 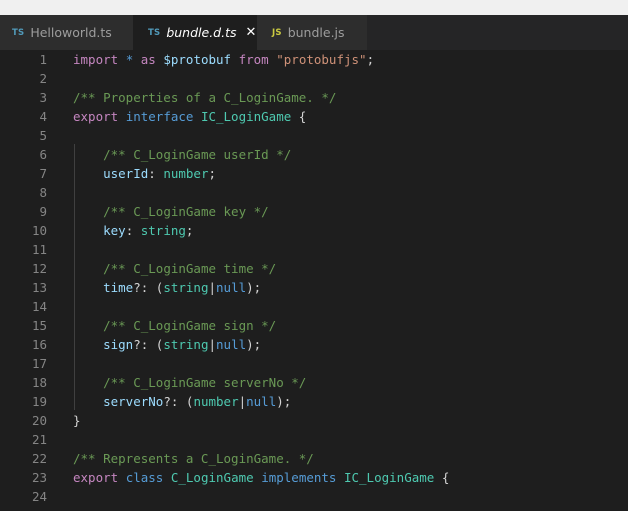 I want to click on line-number: 9, so click(x=43, y=211).